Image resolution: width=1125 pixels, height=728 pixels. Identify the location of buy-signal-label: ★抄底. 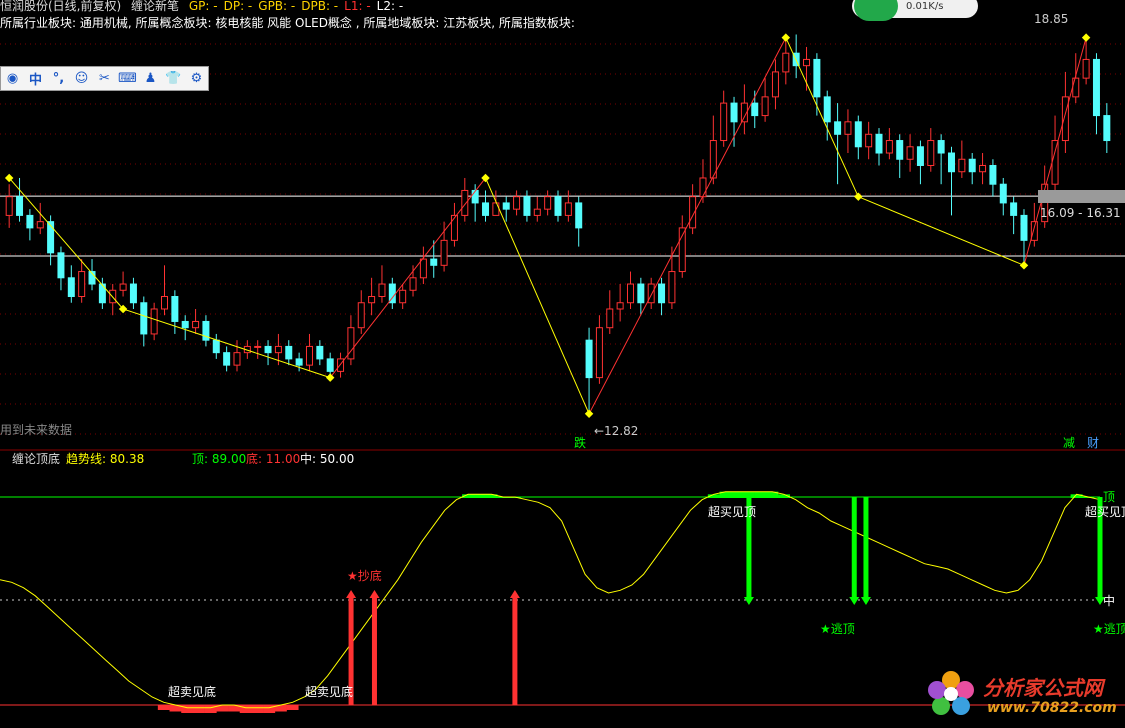
(364, 575).